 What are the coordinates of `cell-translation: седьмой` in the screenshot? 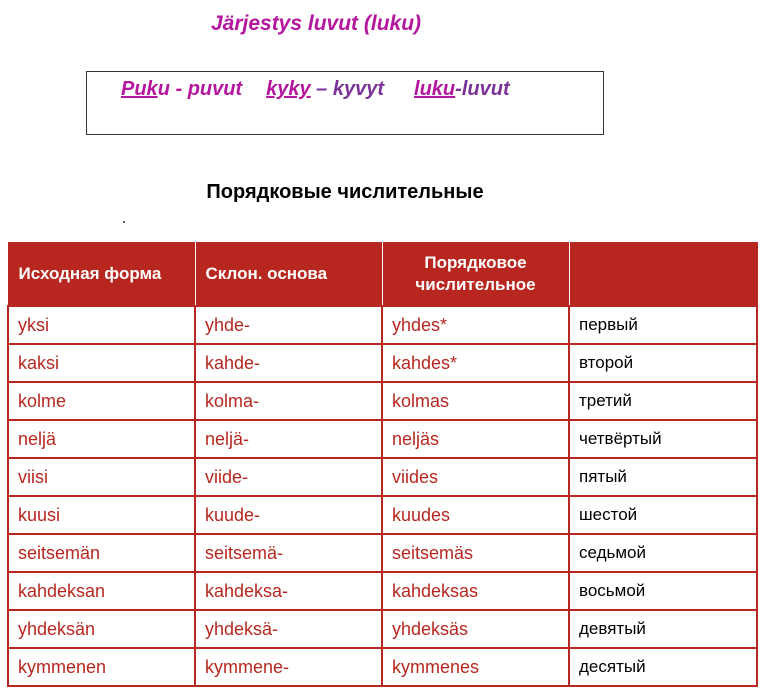 It's located at (663, 553).